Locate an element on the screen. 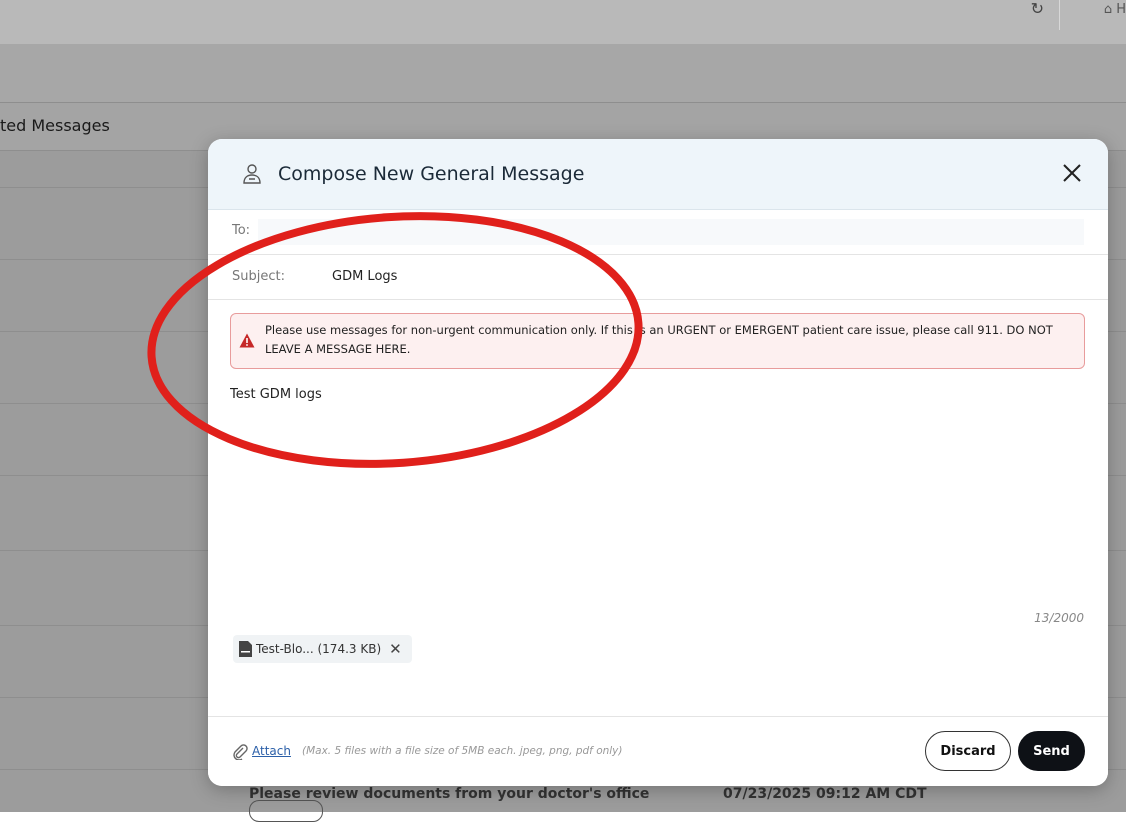 The image size is (1126, 822). subject-row: Subject: GDM Logs is located at coordinates (658, 277).